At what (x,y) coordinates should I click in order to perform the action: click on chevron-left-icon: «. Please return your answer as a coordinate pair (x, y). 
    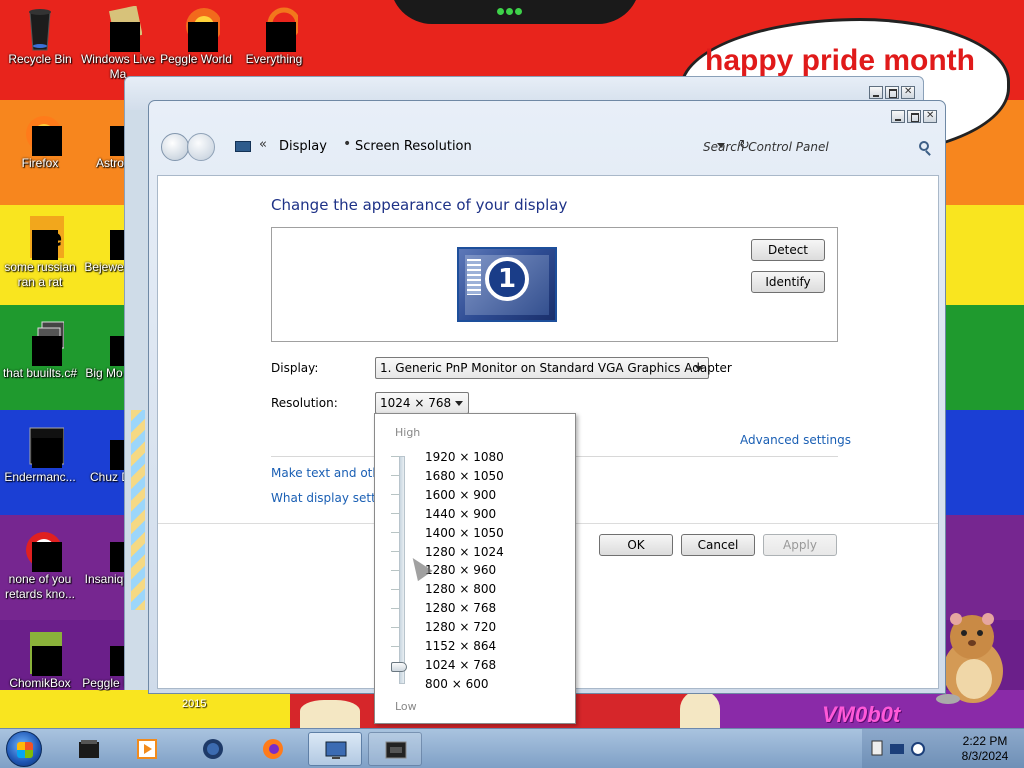
    Looking at the image, I should click on (263, 144).